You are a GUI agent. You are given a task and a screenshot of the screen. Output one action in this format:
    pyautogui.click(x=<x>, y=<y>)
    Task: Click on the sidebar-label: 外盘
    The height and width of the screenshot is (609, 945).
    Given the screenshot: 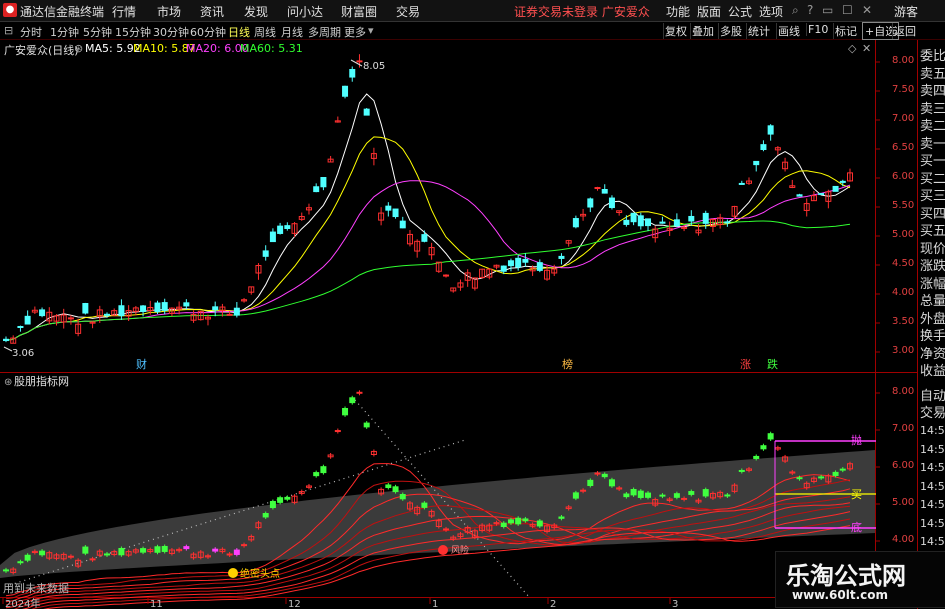 What is the action you would take?
    pyautogui.click(x=932, y=319)
    